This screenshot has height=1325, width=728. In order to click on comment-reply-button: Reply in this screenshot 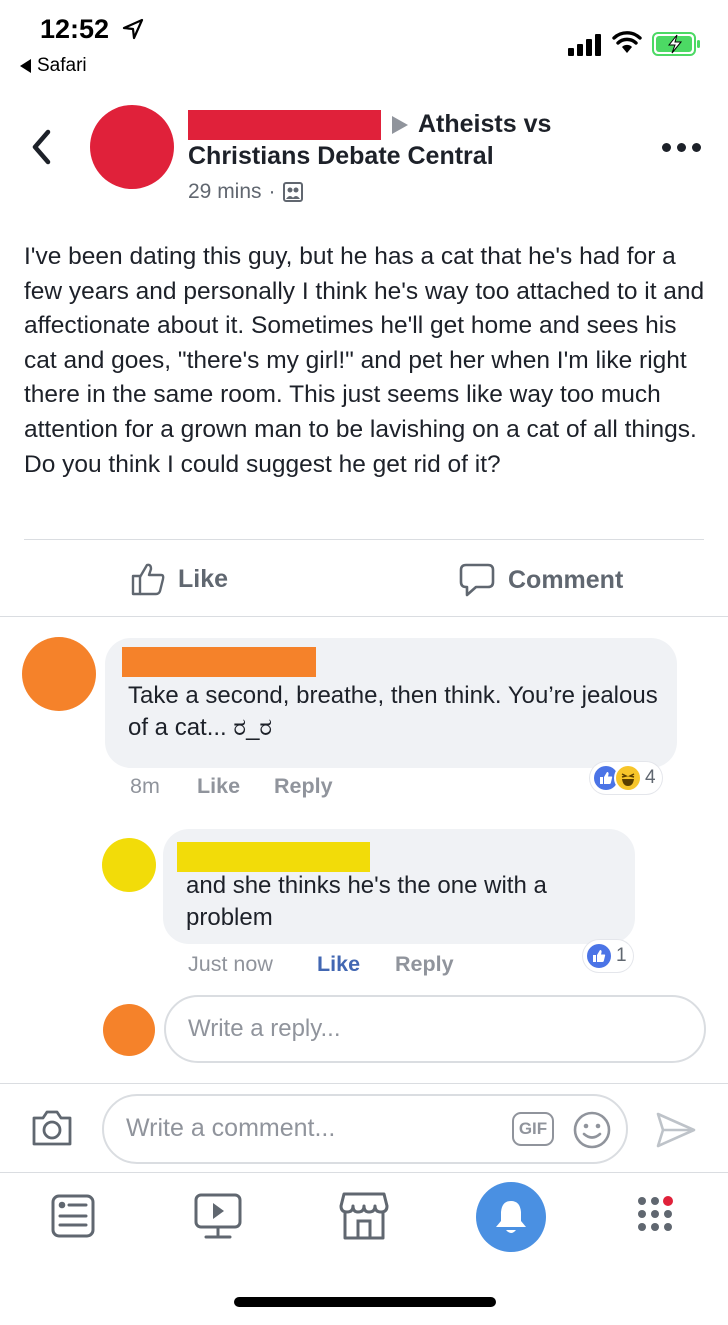, I will do `click(303, 786)`.